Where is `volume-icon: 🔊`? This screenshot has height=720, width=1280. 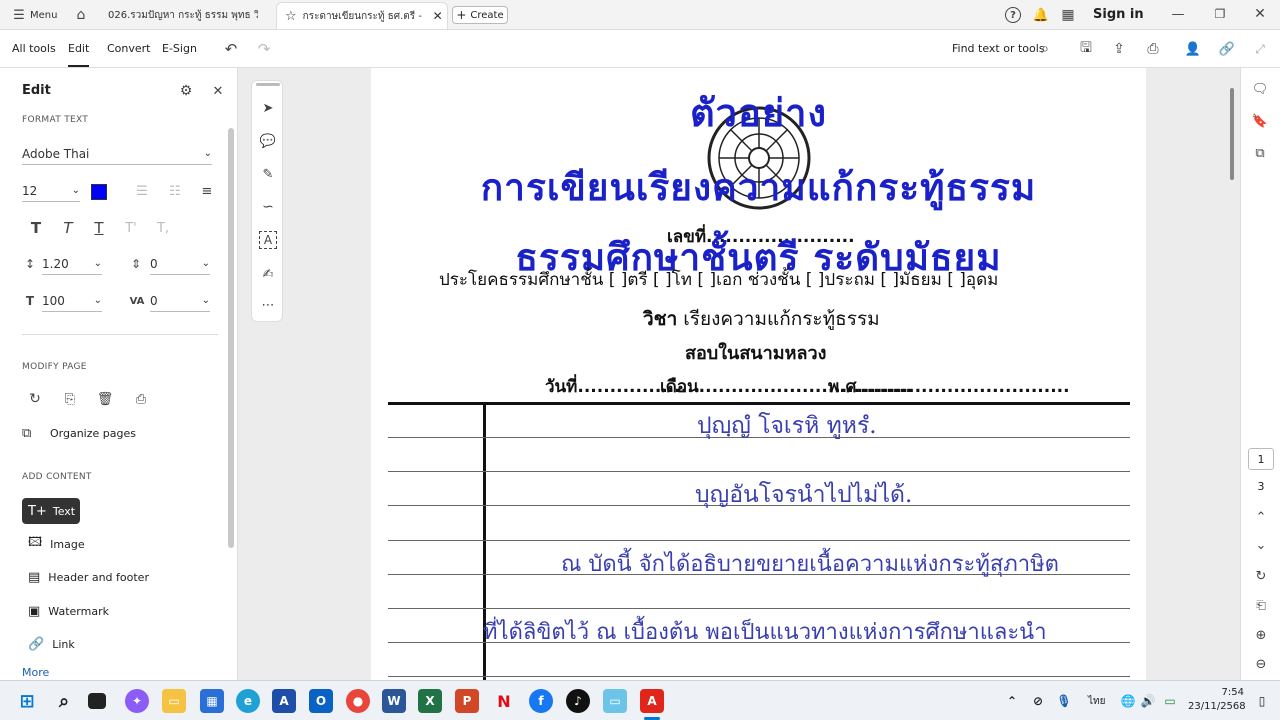 volume-icon: 🔊 is located at coordinates (1148, 701).